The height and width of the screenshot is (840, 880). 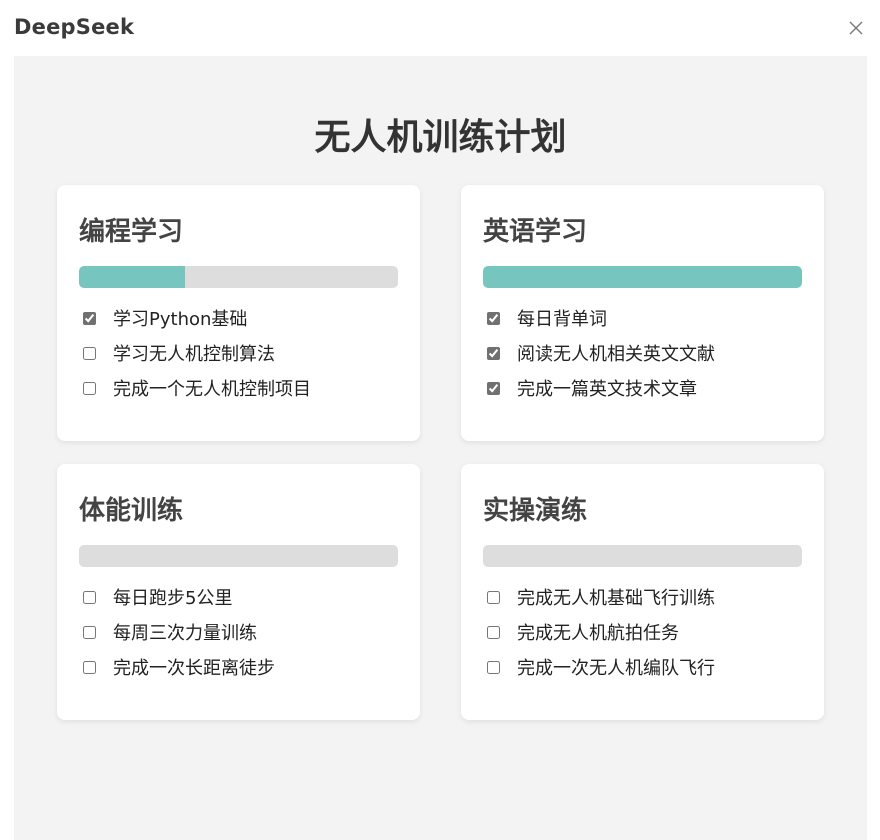 I want to click on task-item: 完成一次长距离徒步, so click(x=179, y=667).